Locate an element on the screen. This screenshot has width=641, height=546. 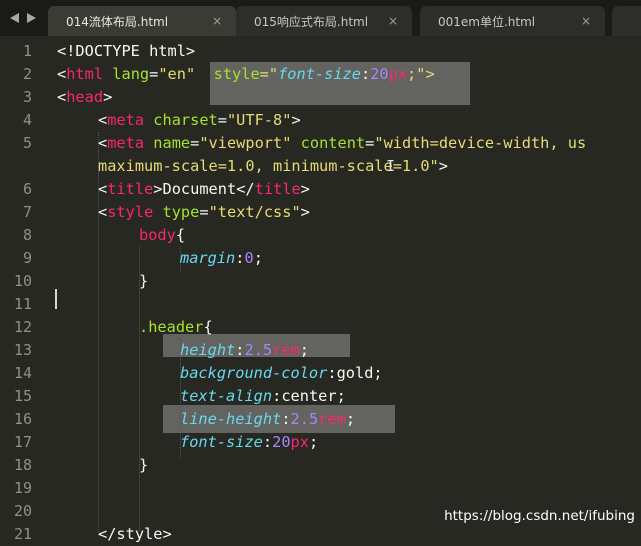
line-number: 4 is located at coordinates (27, 120).